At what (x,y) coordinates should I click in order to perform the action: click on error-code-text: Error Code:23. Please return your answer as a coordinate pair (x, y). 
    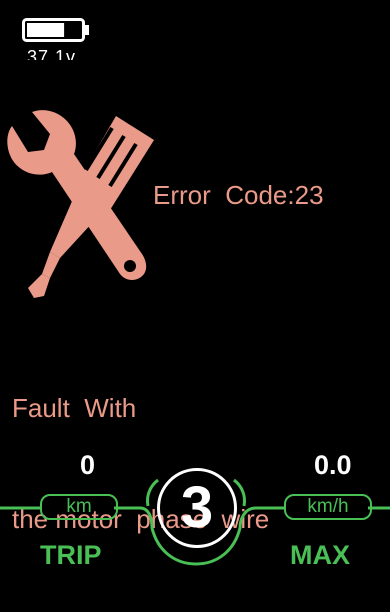
    Looking at the image, I should click on (238, 195).